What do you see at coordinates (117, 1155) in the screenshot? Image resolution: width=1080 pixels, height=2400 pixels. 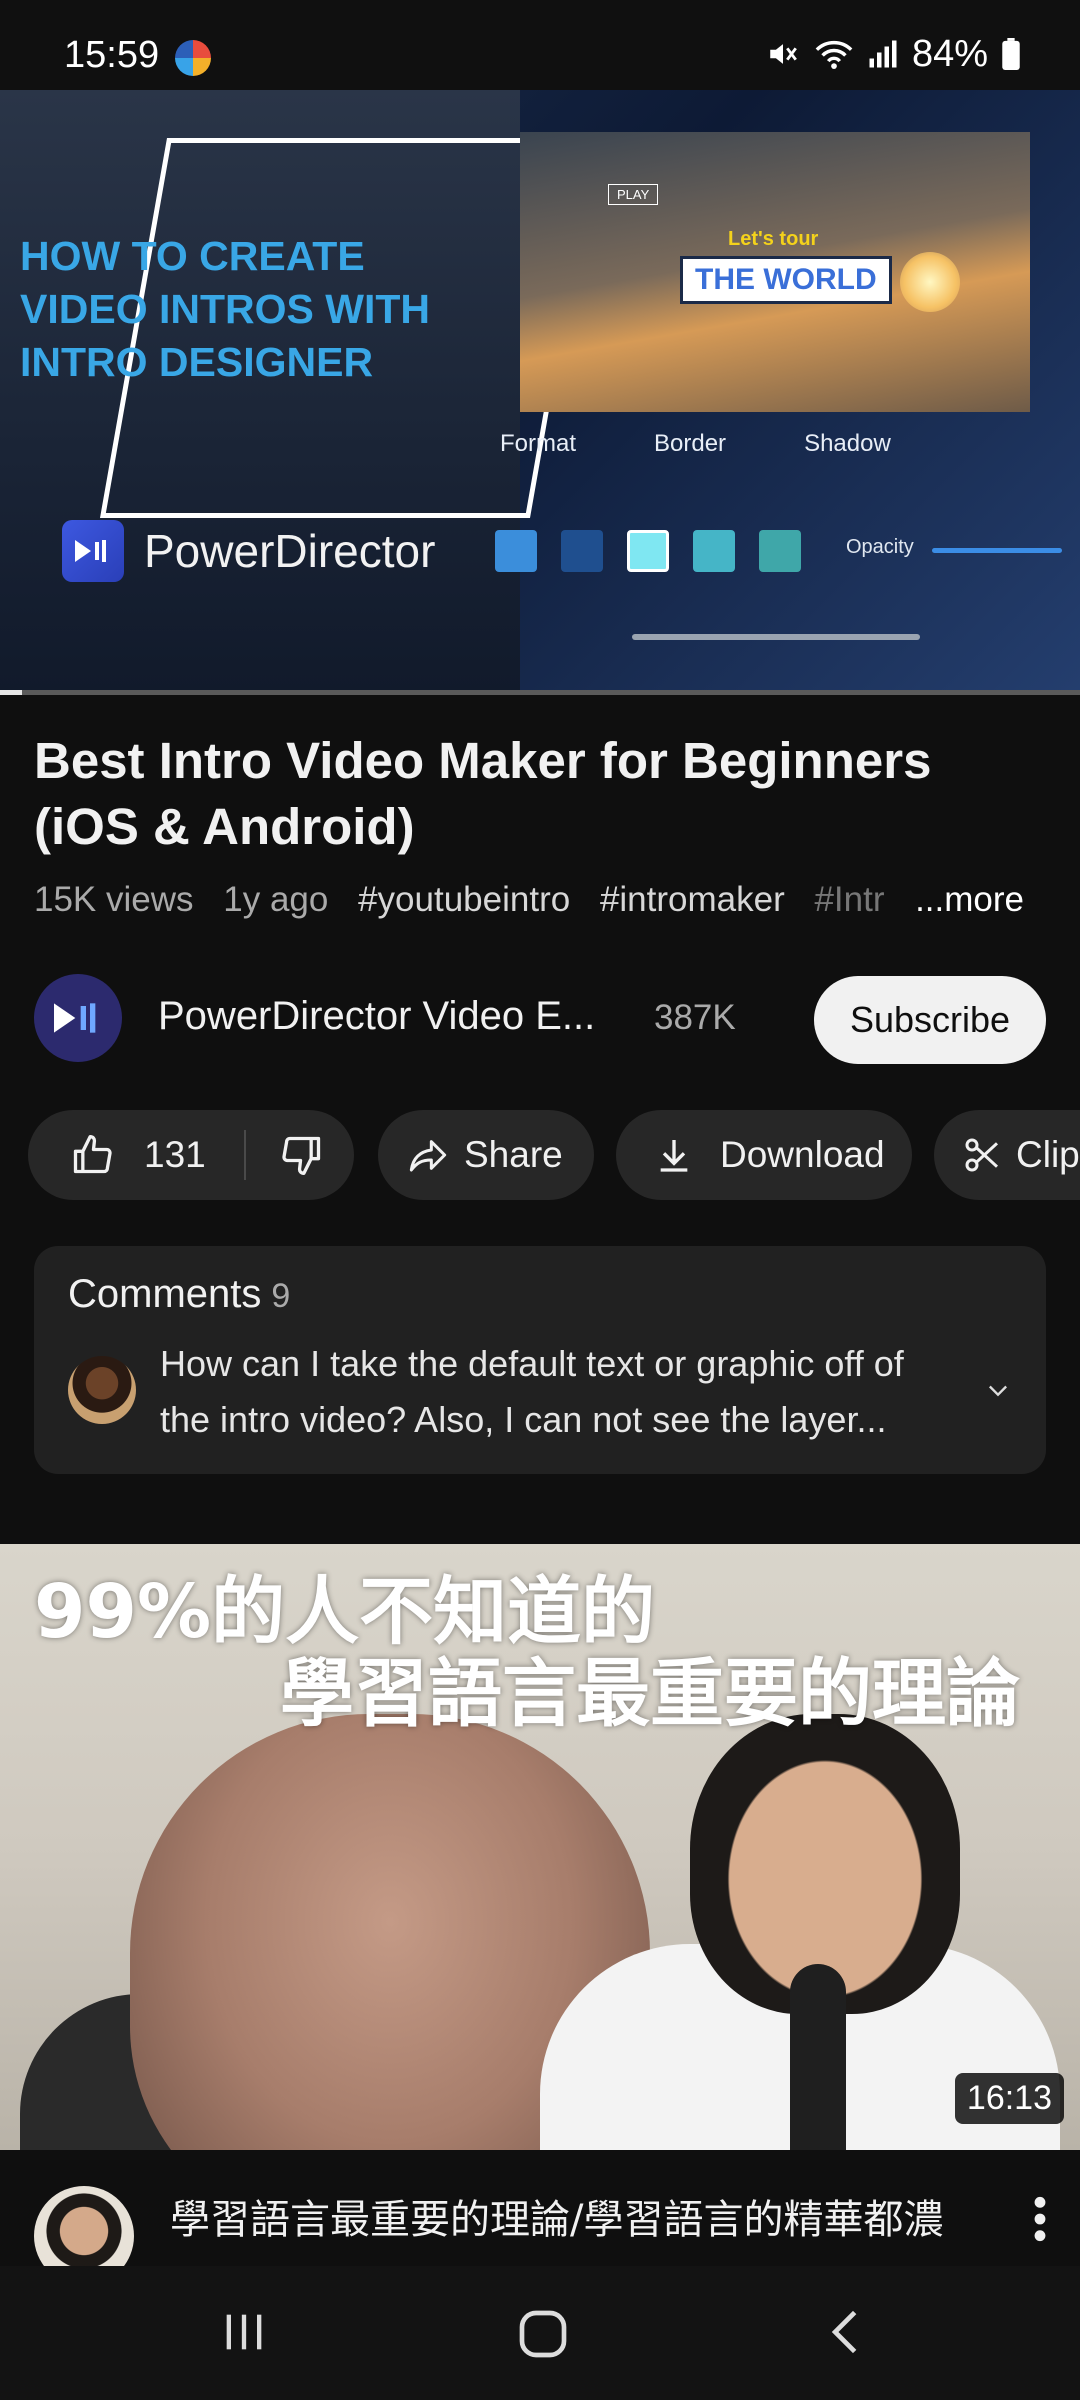 I see `like-button: 131` at bounding box center [117, 1155].